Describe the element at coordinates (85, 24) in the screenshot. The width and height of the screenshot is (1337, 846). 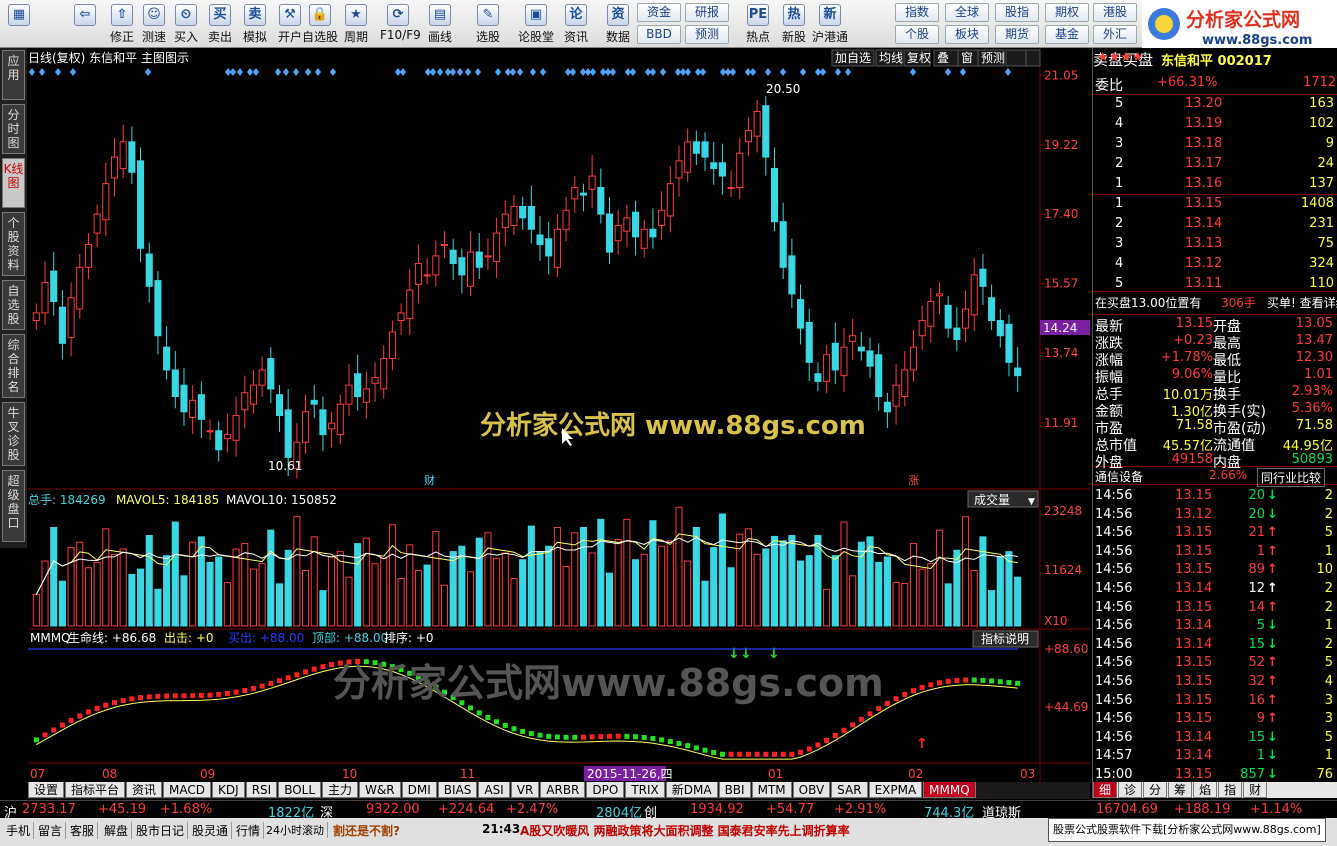
I see `toolbar-button-1: ⇦` at that location.